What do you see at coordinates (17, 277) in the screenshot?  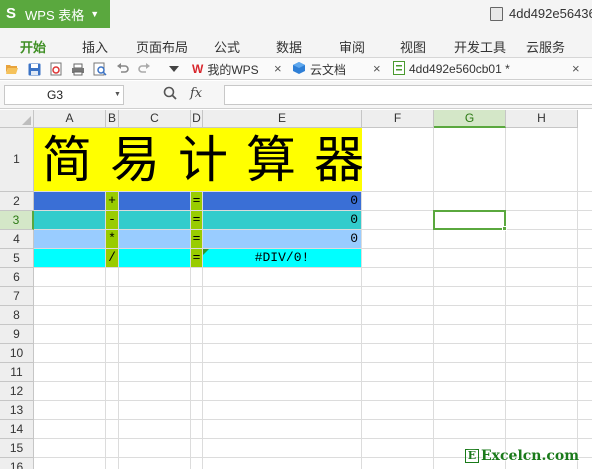 I see `row-header-6: 6` at bounding box center [17, 277].